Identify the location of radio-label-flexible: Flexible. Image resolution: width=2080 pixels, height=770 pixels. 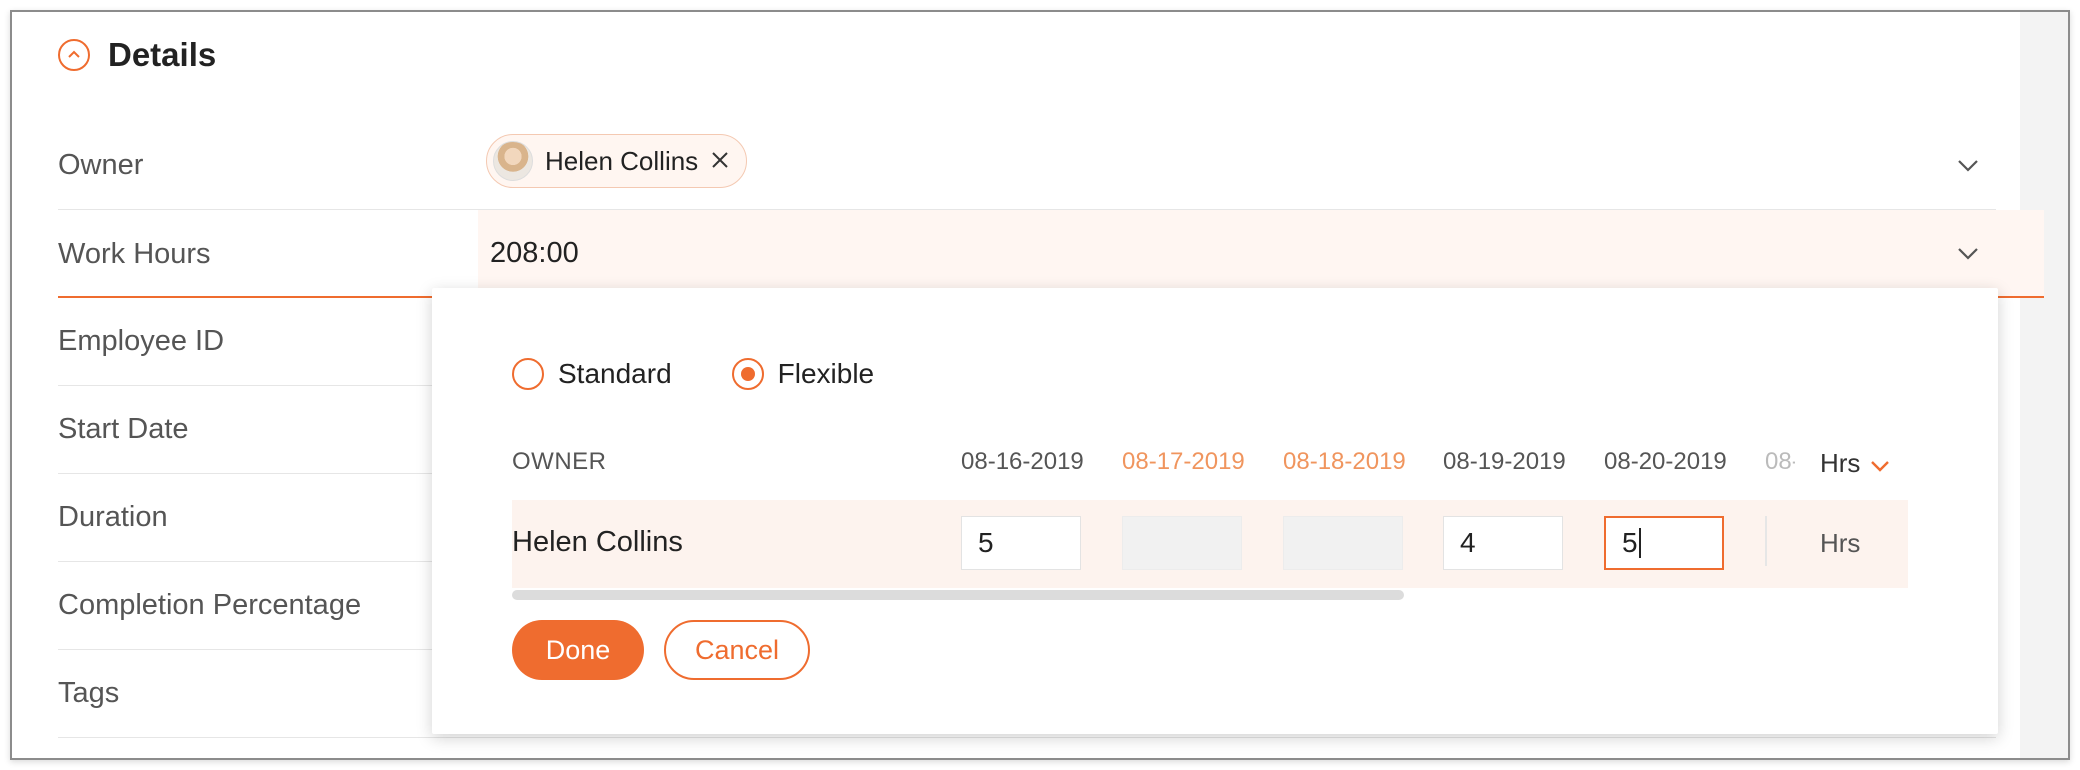
(826, 373).